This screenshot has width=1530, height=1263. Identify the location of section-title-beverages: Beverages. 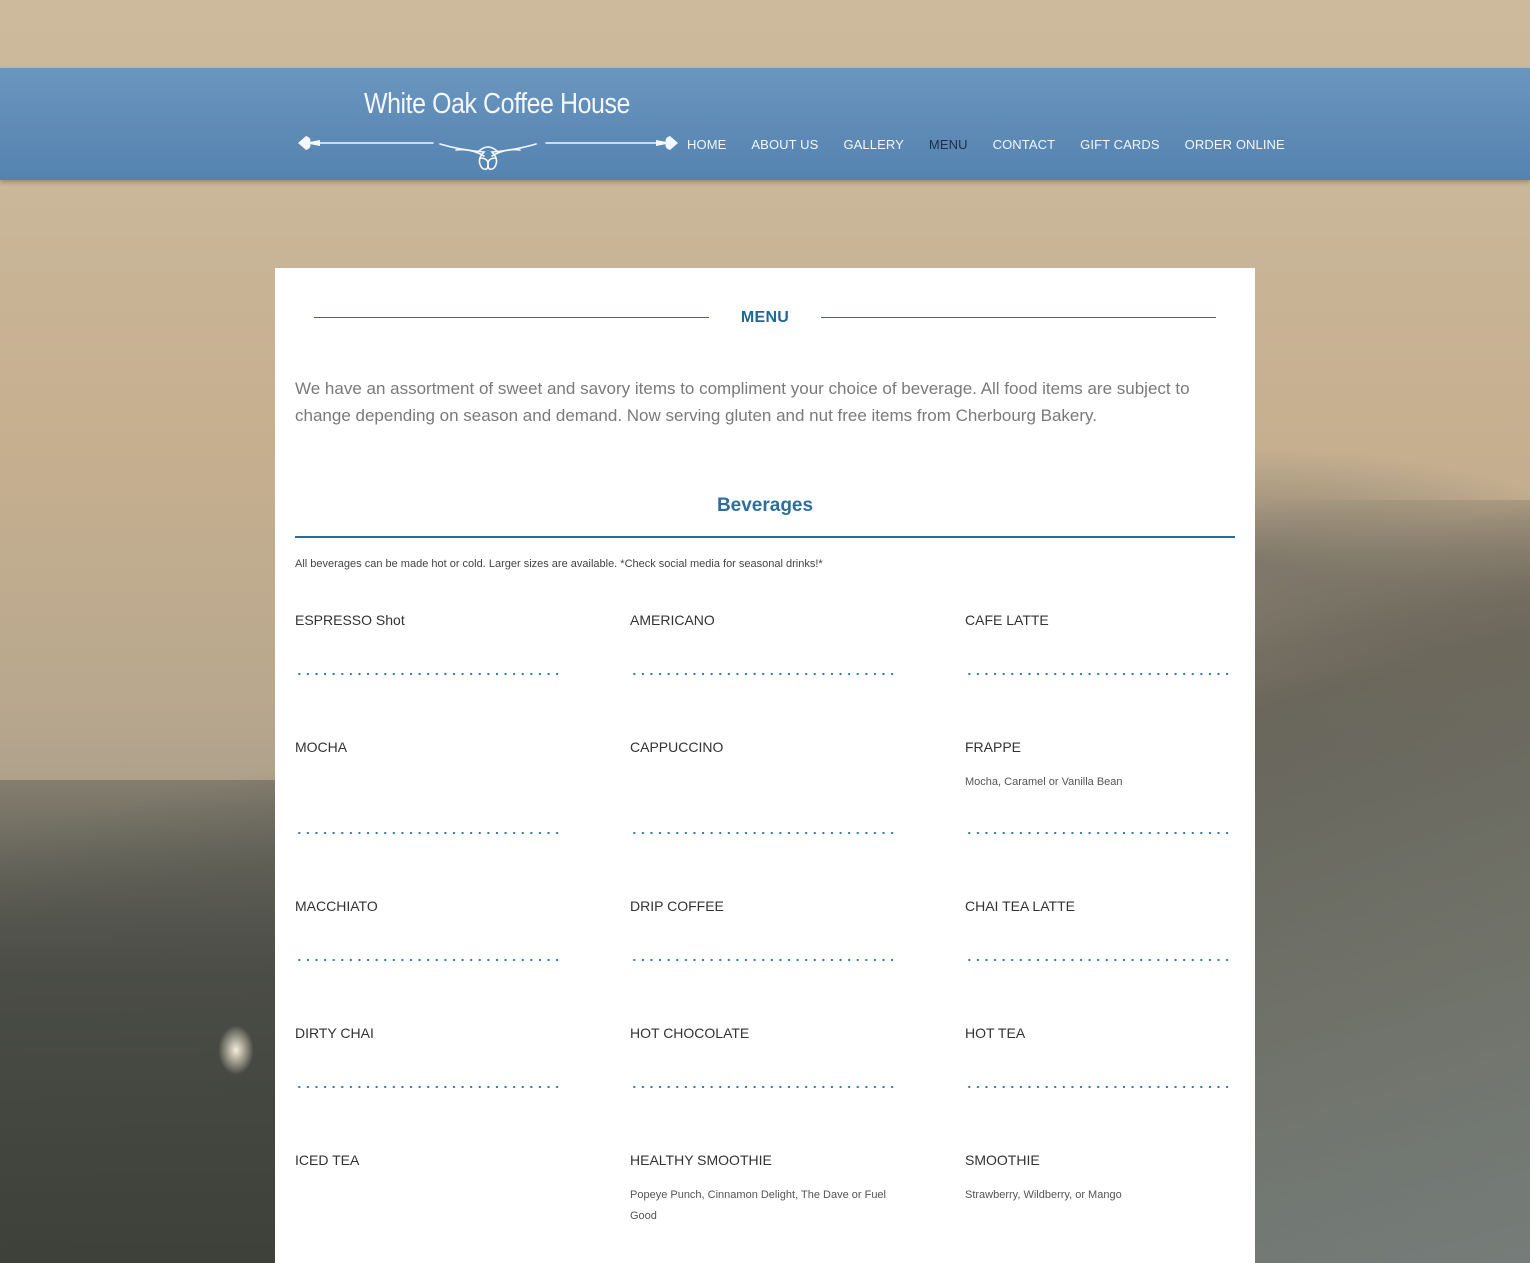
(765, 505).